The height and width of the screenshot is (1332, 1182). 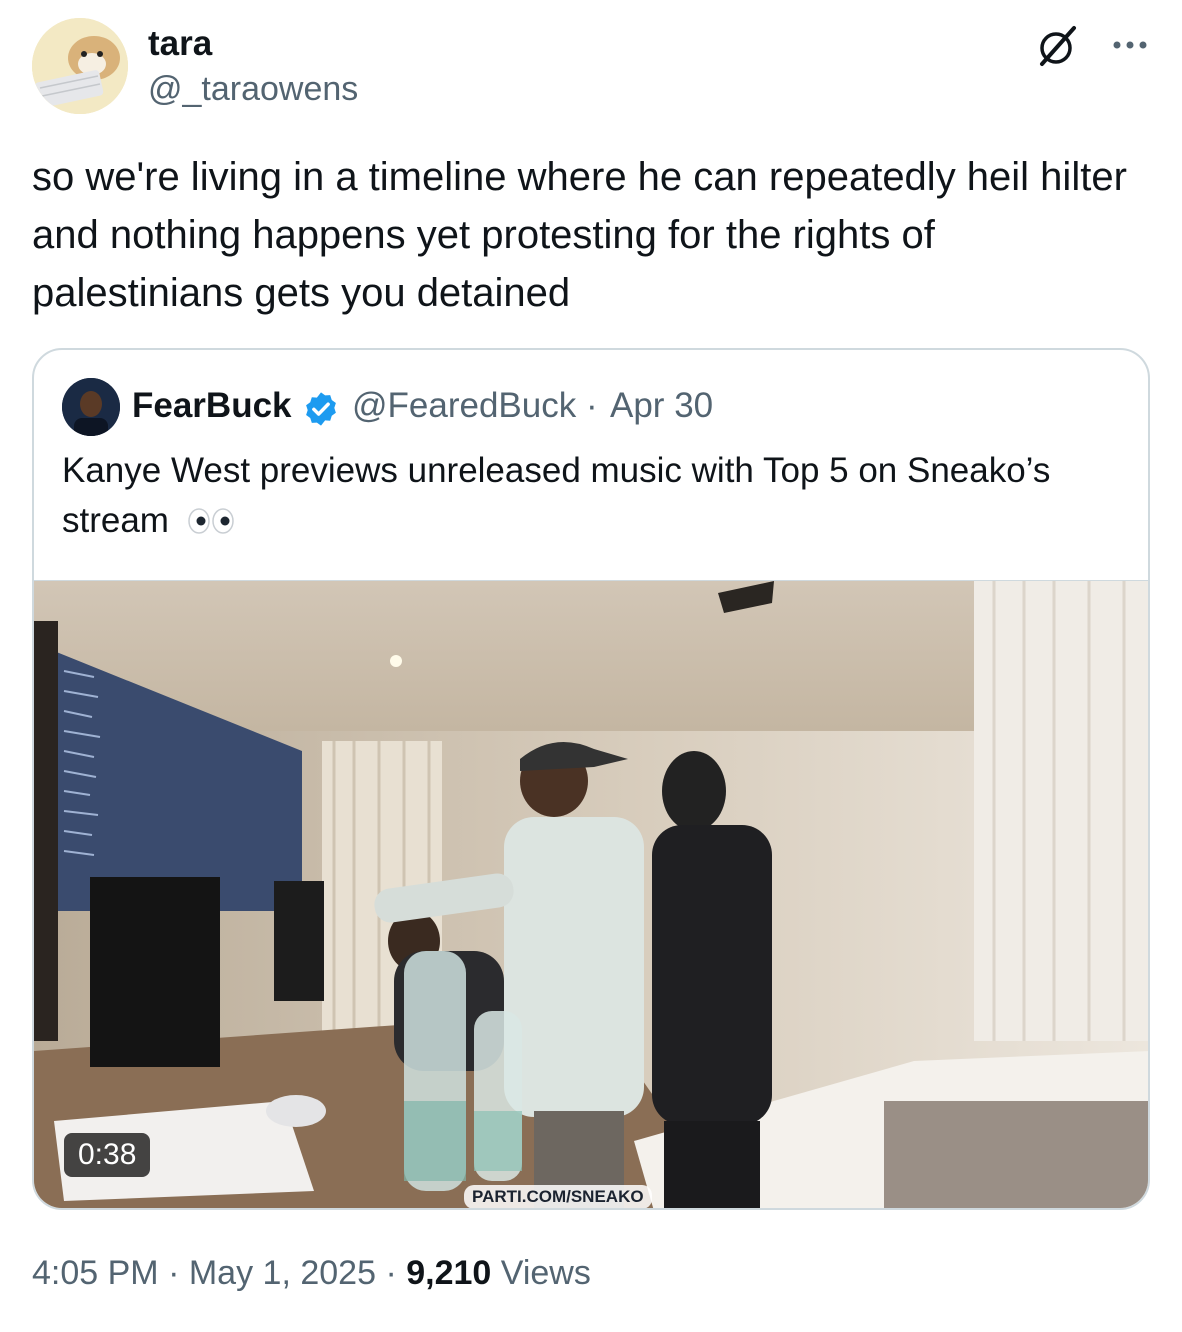 What do you see at coordinates (464, 406) in the screenshot?
I see `quote-author-handle: @FearedBuck` at bounding box center [464, 406].